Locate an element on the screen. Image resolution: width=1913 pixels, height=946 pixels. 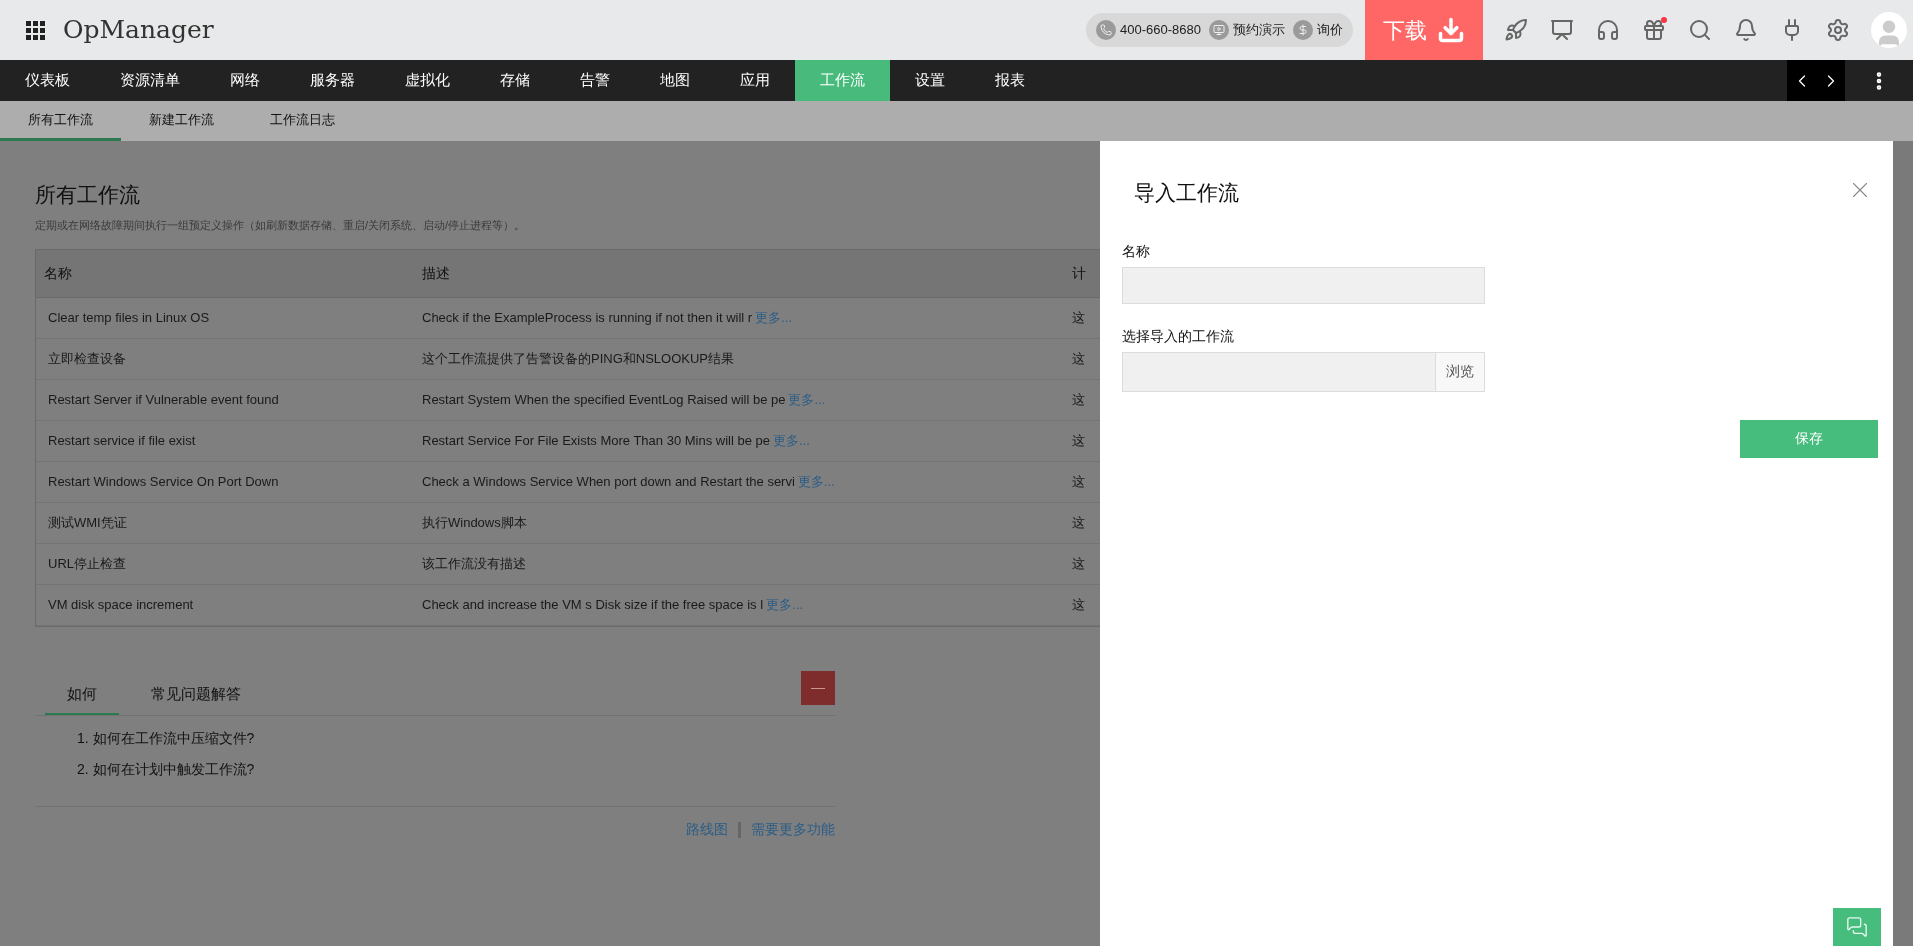
help-article-link: 2. 如何在计划中触发工作流? is located at coordinates (456, 769).